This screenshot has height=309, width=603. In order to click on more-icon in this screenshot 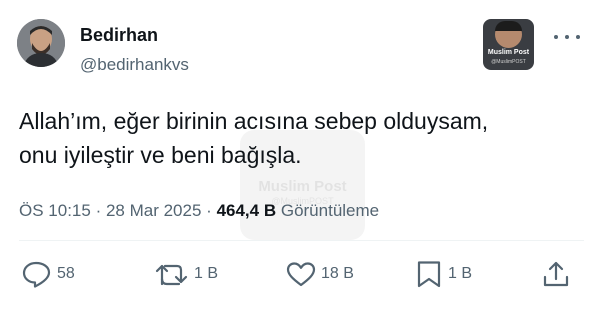, I will do `click(567, 37)`.